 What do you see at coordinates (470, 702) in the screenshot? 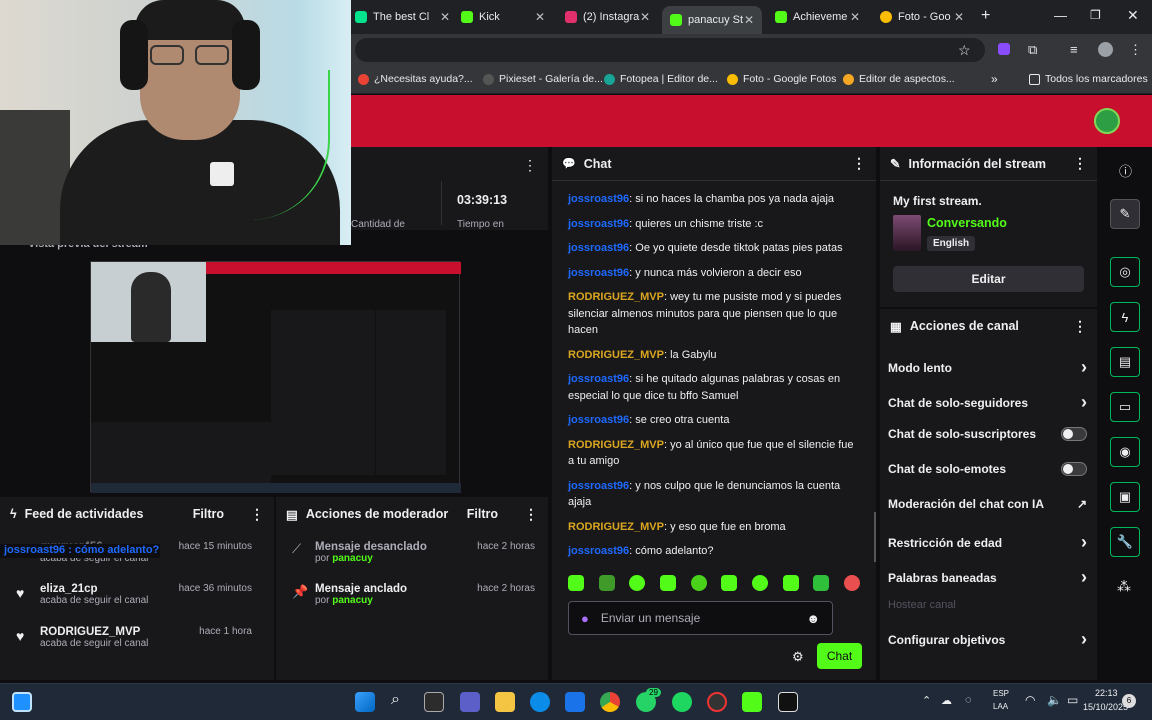
I see `teams-icon` at bounding box center [470, 702].